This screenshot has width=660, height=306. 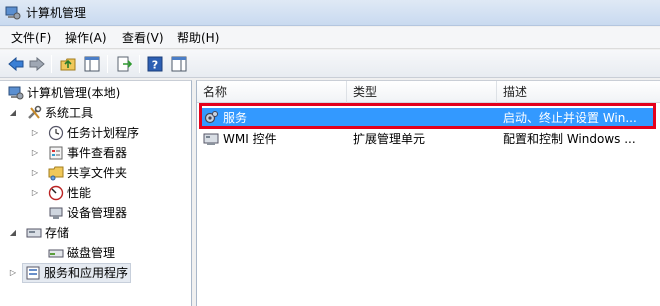 I want to click on export-list-button, so click(x=124, y=64).